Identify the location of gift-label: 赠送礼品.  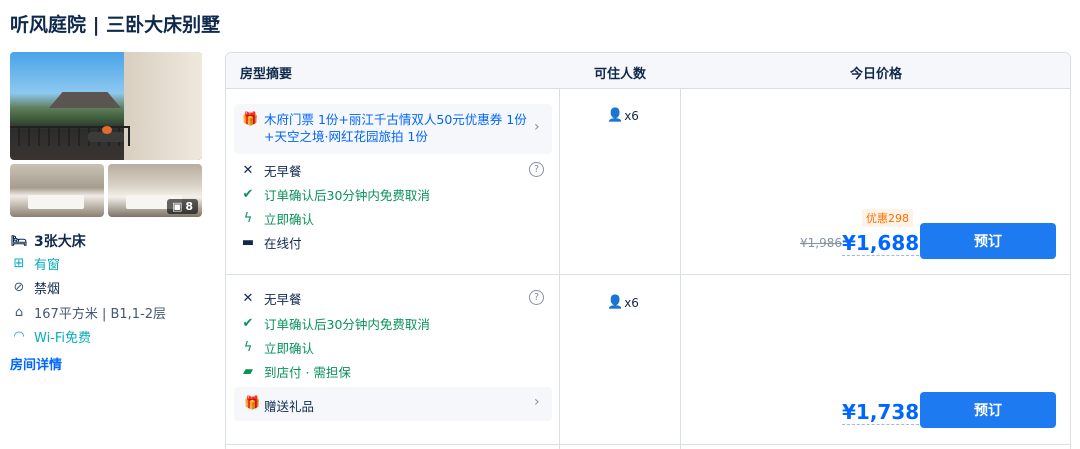
(289, 406).